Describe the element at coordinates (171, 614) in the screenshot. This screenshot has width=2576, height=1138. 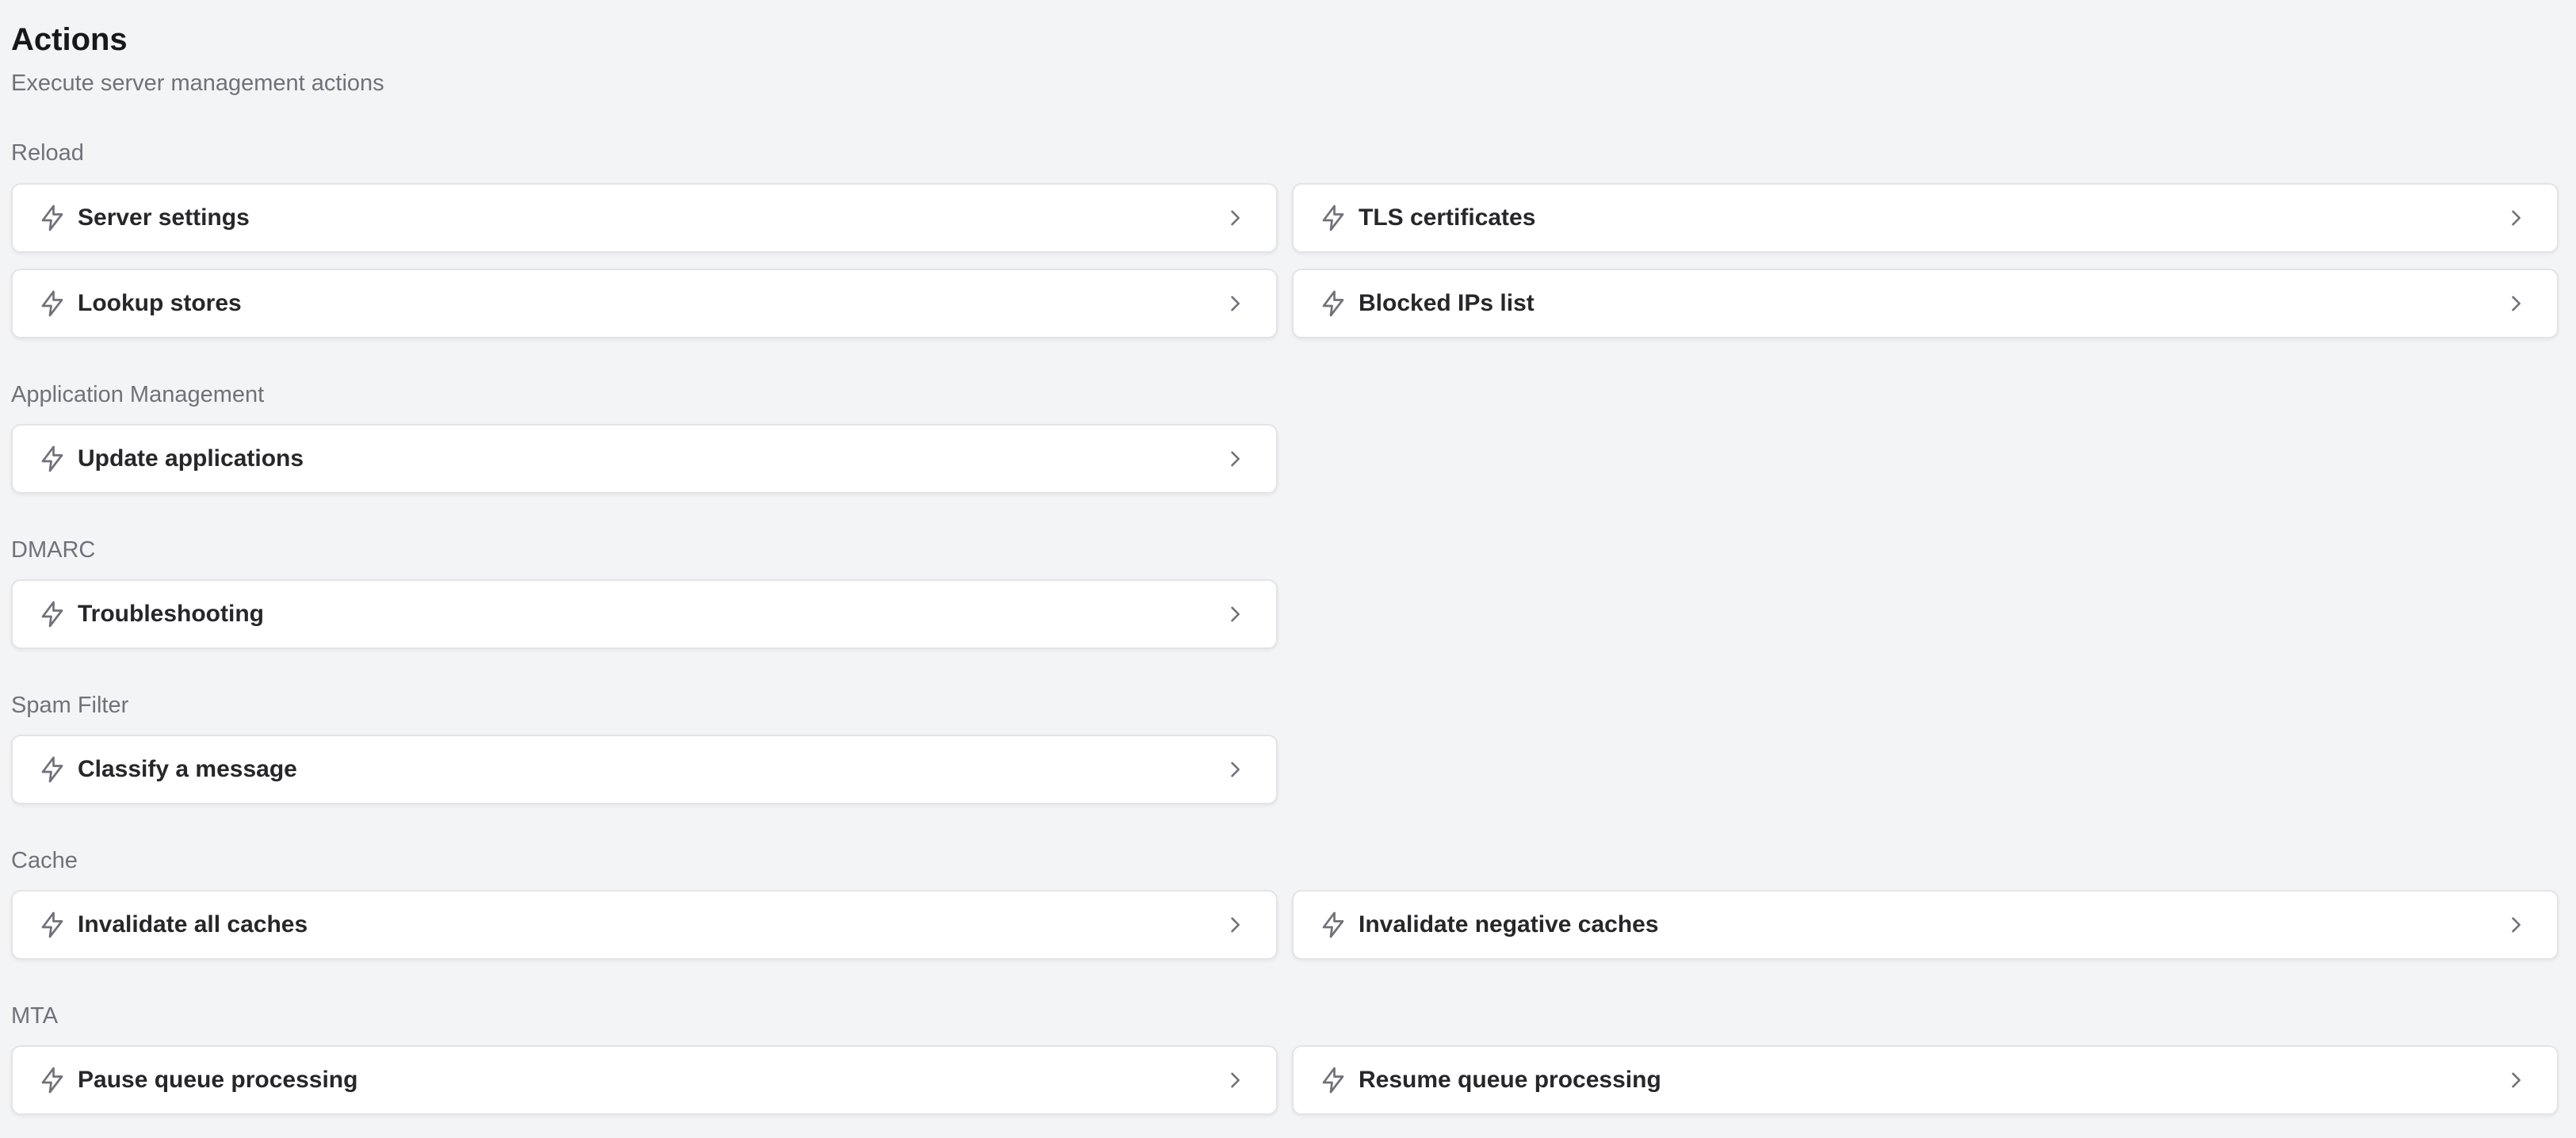
I see `action-label: Troubleshooting` at that location.